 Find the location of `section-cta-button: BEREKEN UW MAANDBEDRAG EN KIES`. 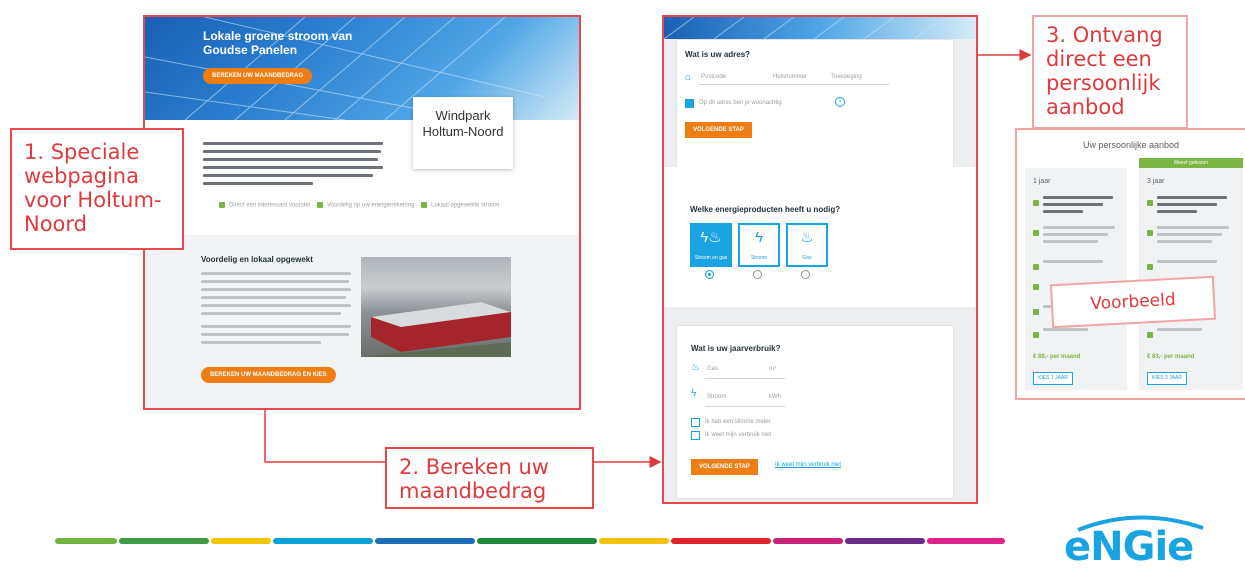

section-cta-button: BEREKEN UW MAANDBEDRAG EN KIES is located at coordinates (268, 375).